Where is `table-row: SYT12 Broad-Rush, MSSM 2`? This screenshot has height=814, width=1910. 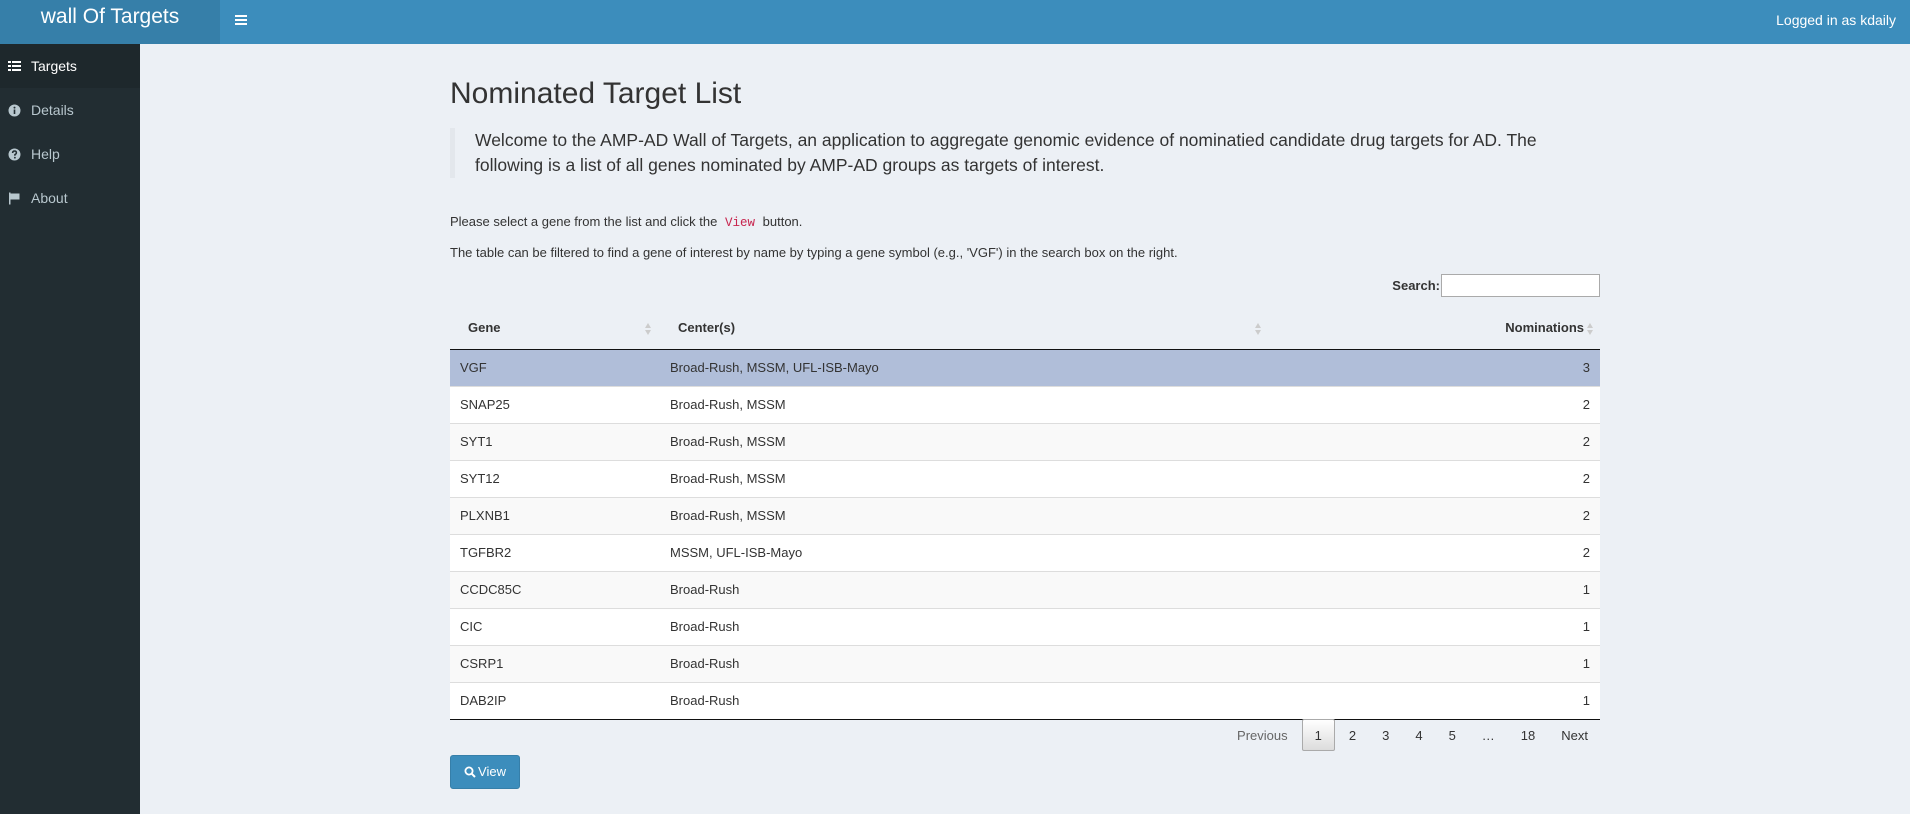 table-row: SYT12 Broad-Rush, MSSM 2 is located at coordinates (1025, 478).